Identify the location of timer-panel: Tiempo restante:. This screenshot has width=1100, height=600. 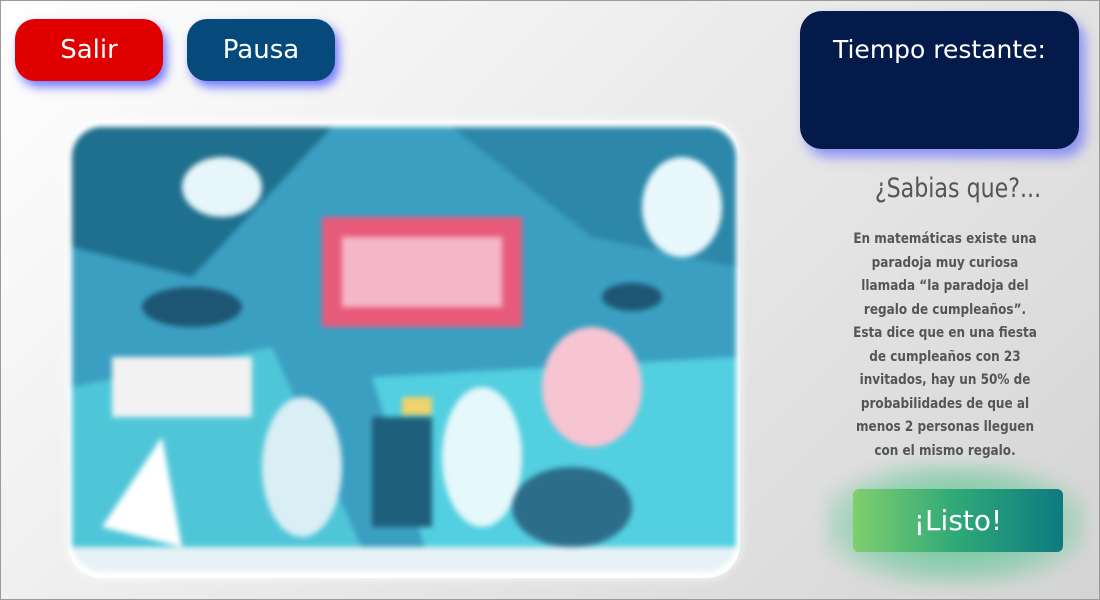
(939, 80).